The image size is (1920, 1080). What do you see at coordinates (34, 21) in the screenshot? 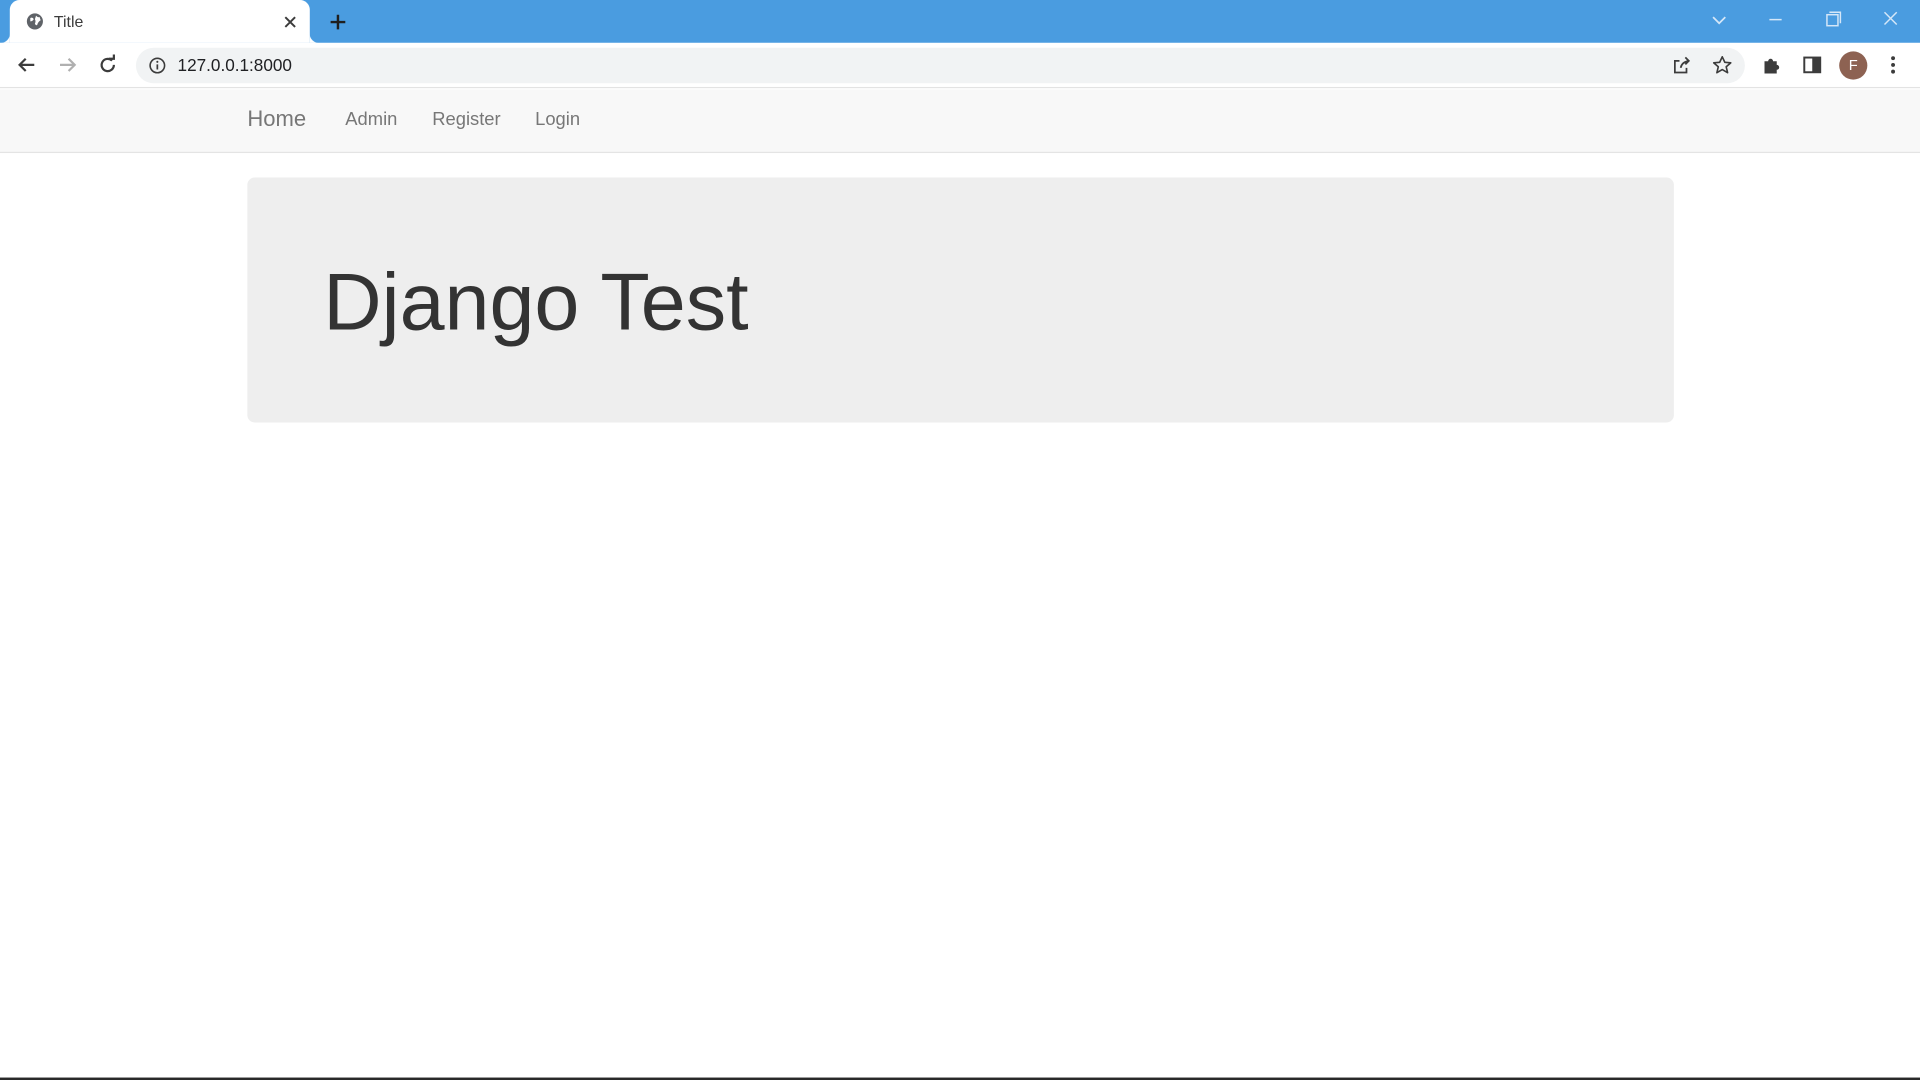
I see `globe-icon` at bounding box center [34, 21].